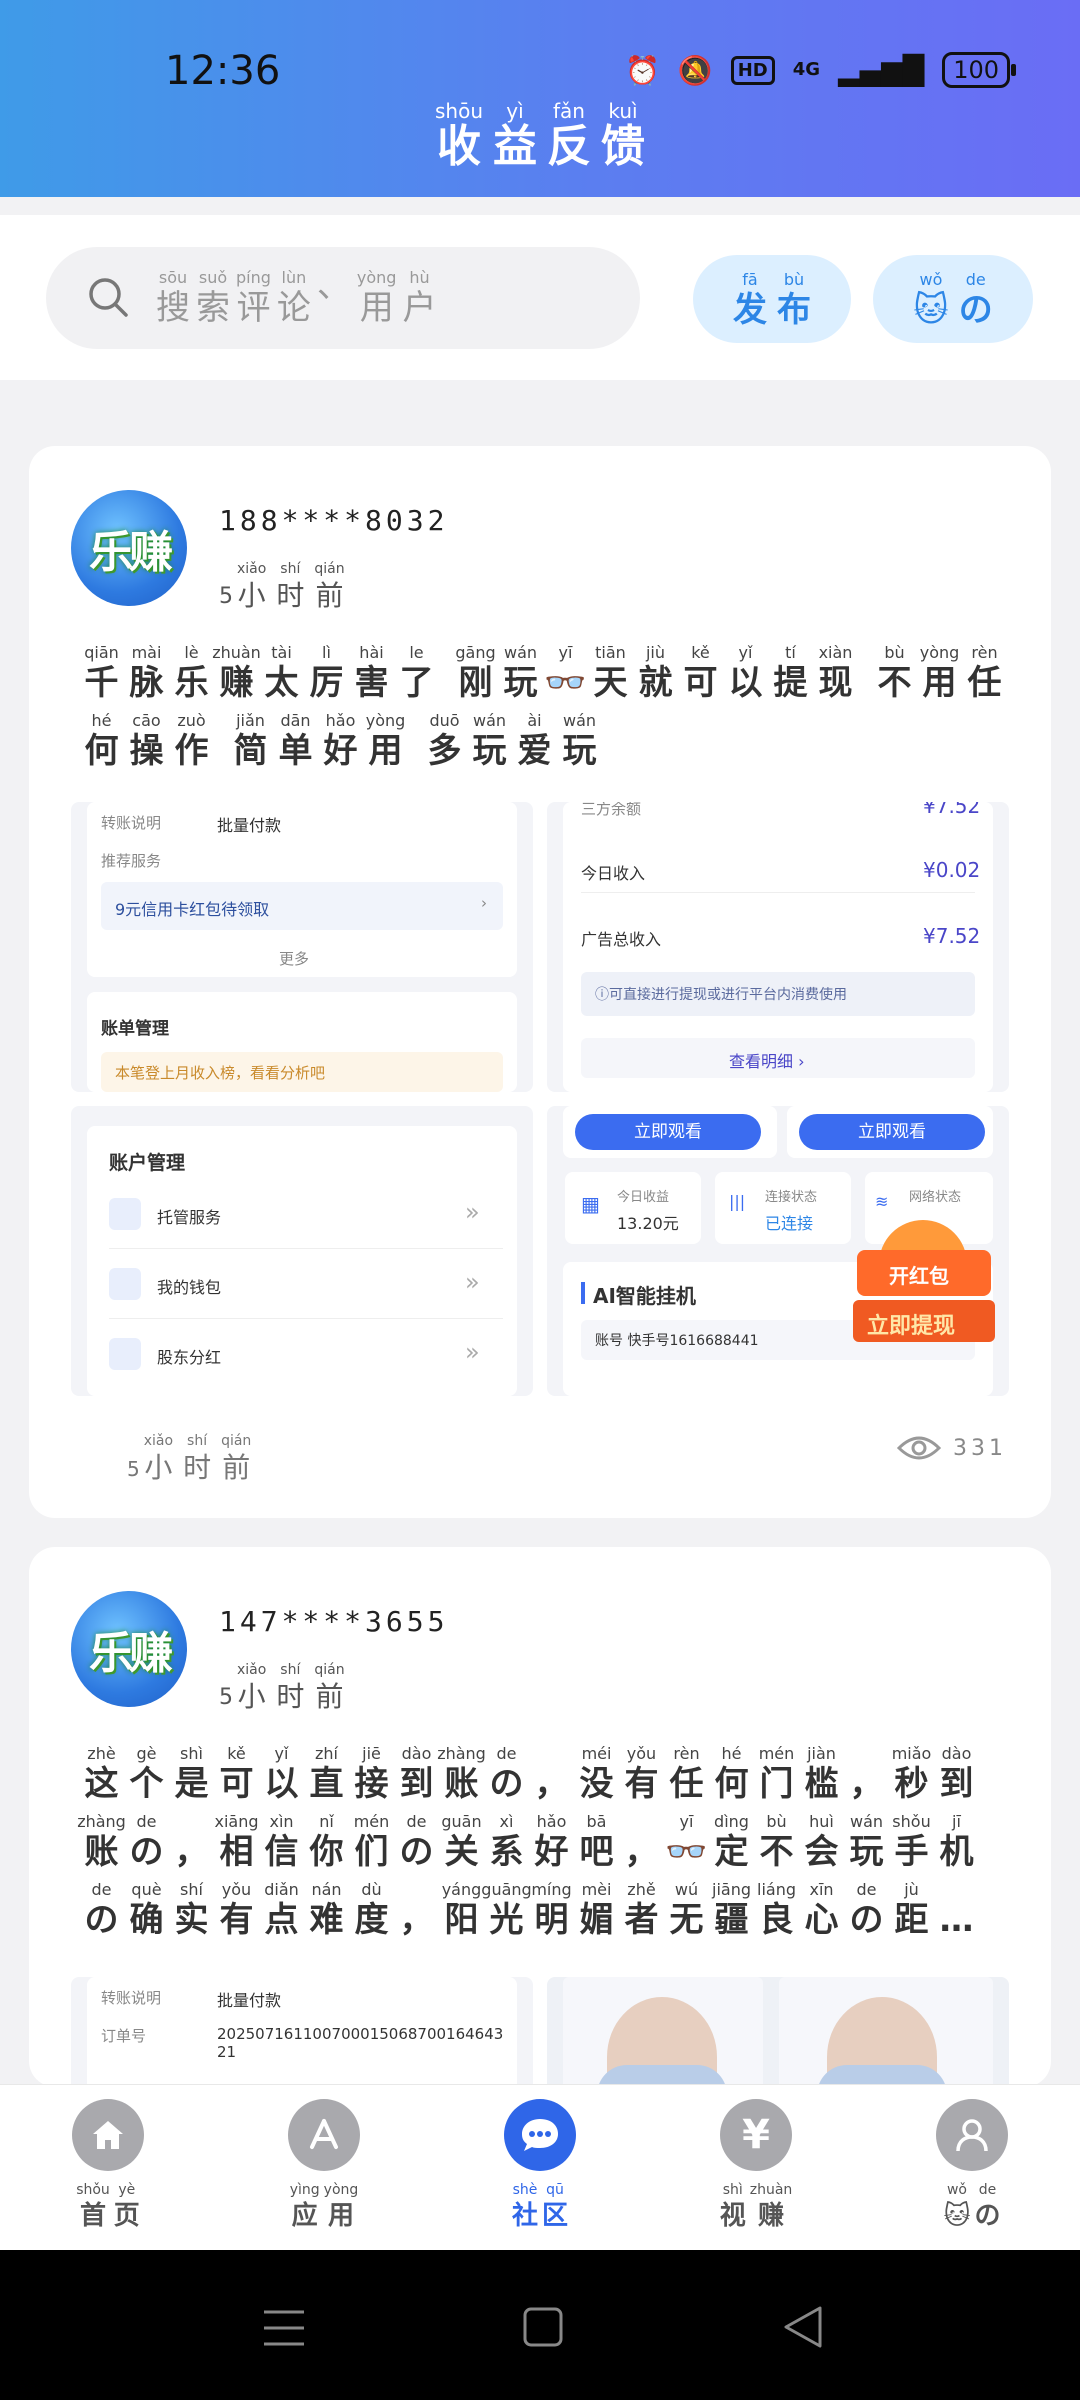 The width and height of the screenshot is (1080, 2400). What do you see at coordinates (802, 2327) in the screenshot?
I see `back-icon` at bounding box center [802, 2327].